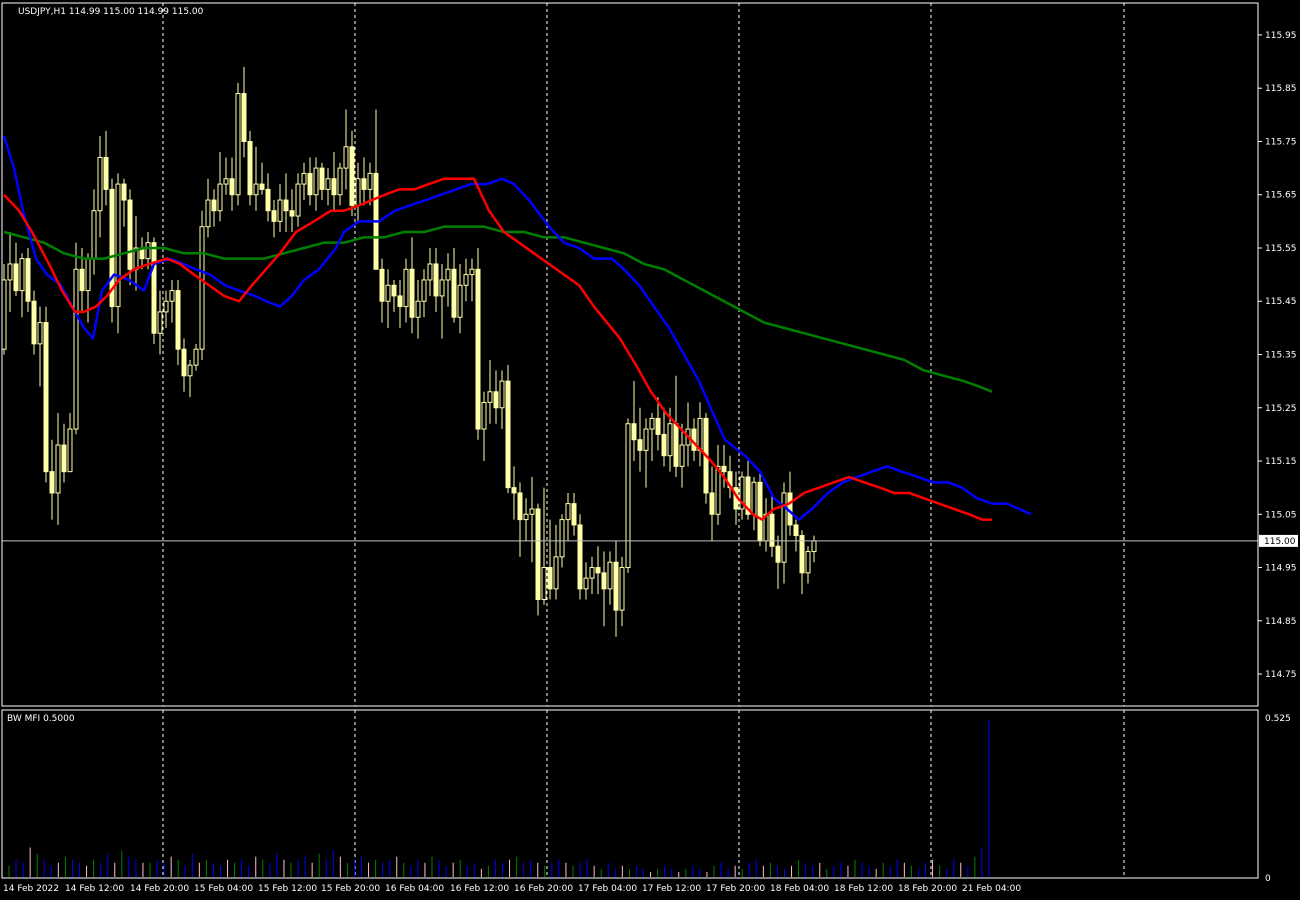  I want to click on price-tick-label: 115.45, so click(1281, 302).